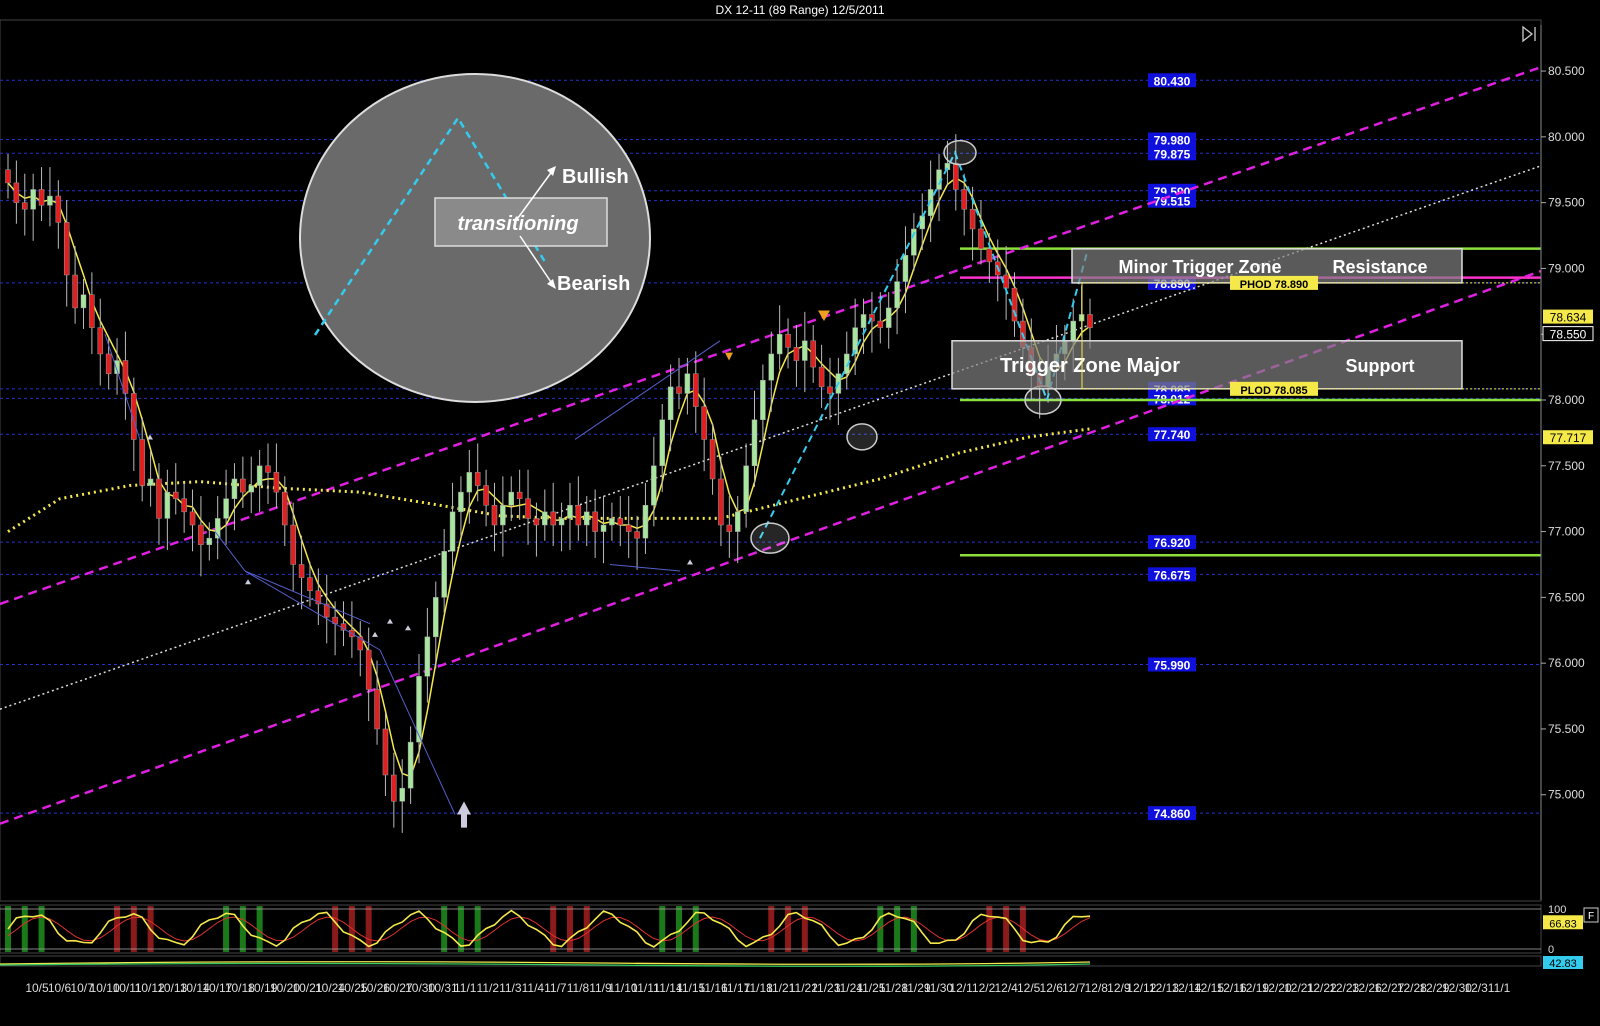 This screenshot has height=1026, width=1600. I want to click on osc2-value: 42.83, so click(1563, 964).